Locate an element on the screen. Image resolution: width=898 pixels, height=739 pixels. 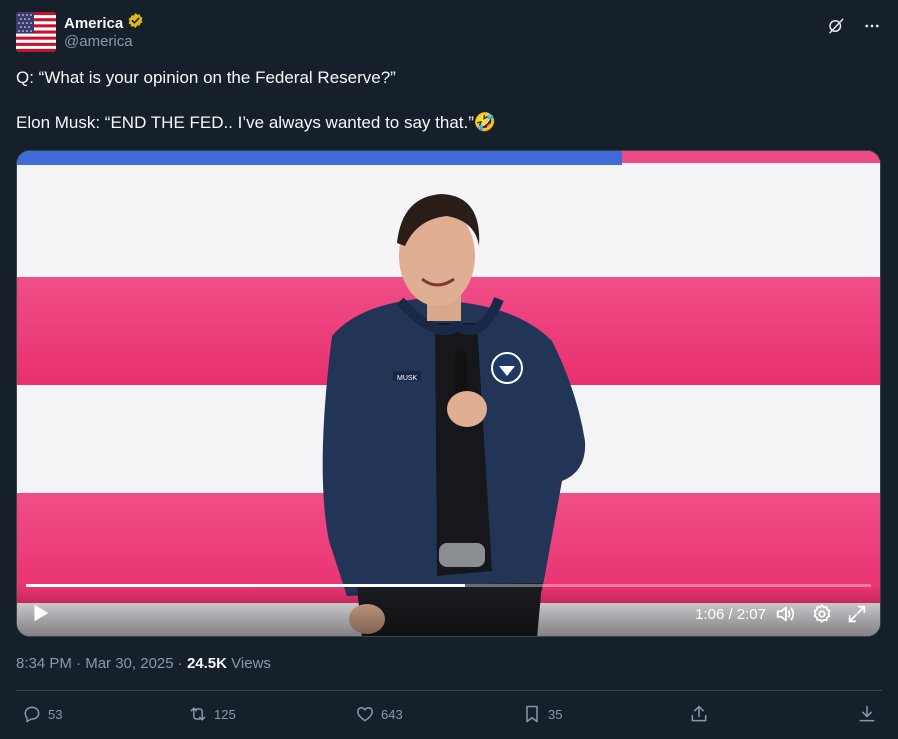
musk-badge-text: MUSK is located at coordinates (407, 378).